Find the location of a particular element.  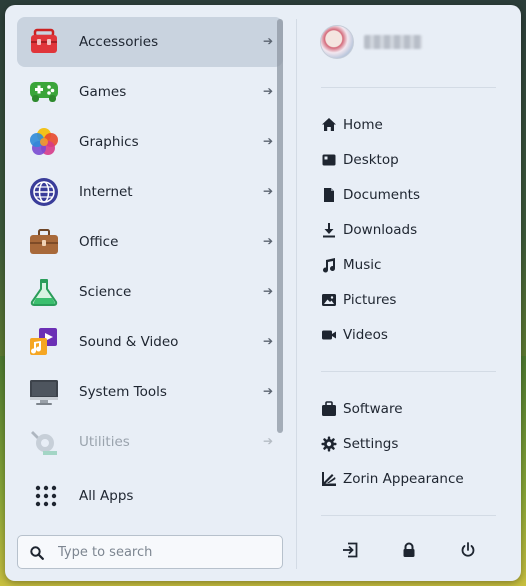

place-label: Music is located at coordinates (362, 264).